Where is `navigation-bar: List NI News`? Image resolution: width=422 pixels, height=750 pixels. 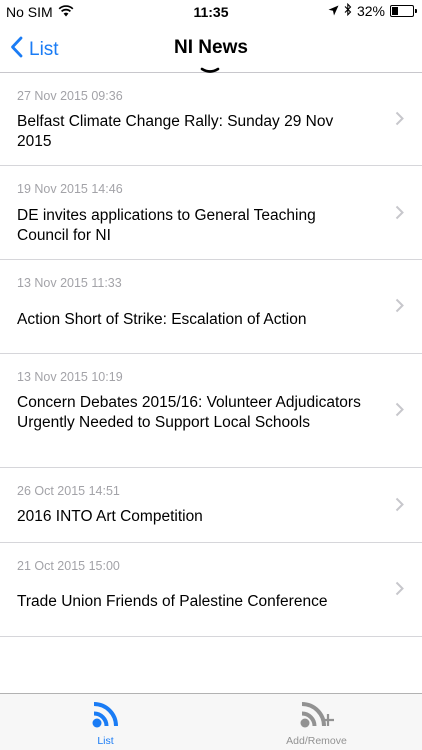
navigation-bar: List NI News is located at coordinates (211, 48).